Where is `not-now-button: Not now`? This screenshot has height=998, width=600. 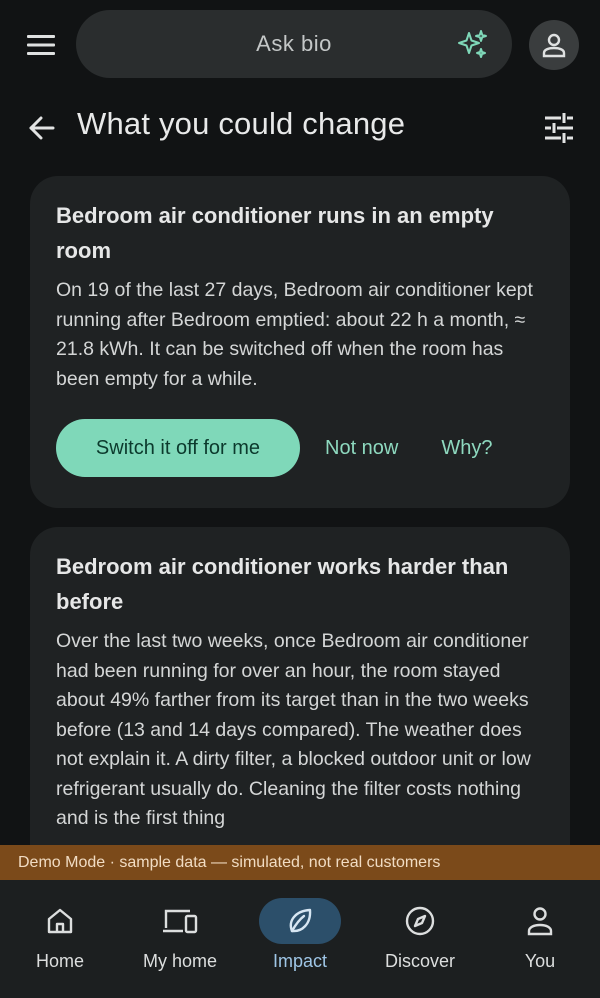
not-now-button: Not now is located at coordinates (361, 448).